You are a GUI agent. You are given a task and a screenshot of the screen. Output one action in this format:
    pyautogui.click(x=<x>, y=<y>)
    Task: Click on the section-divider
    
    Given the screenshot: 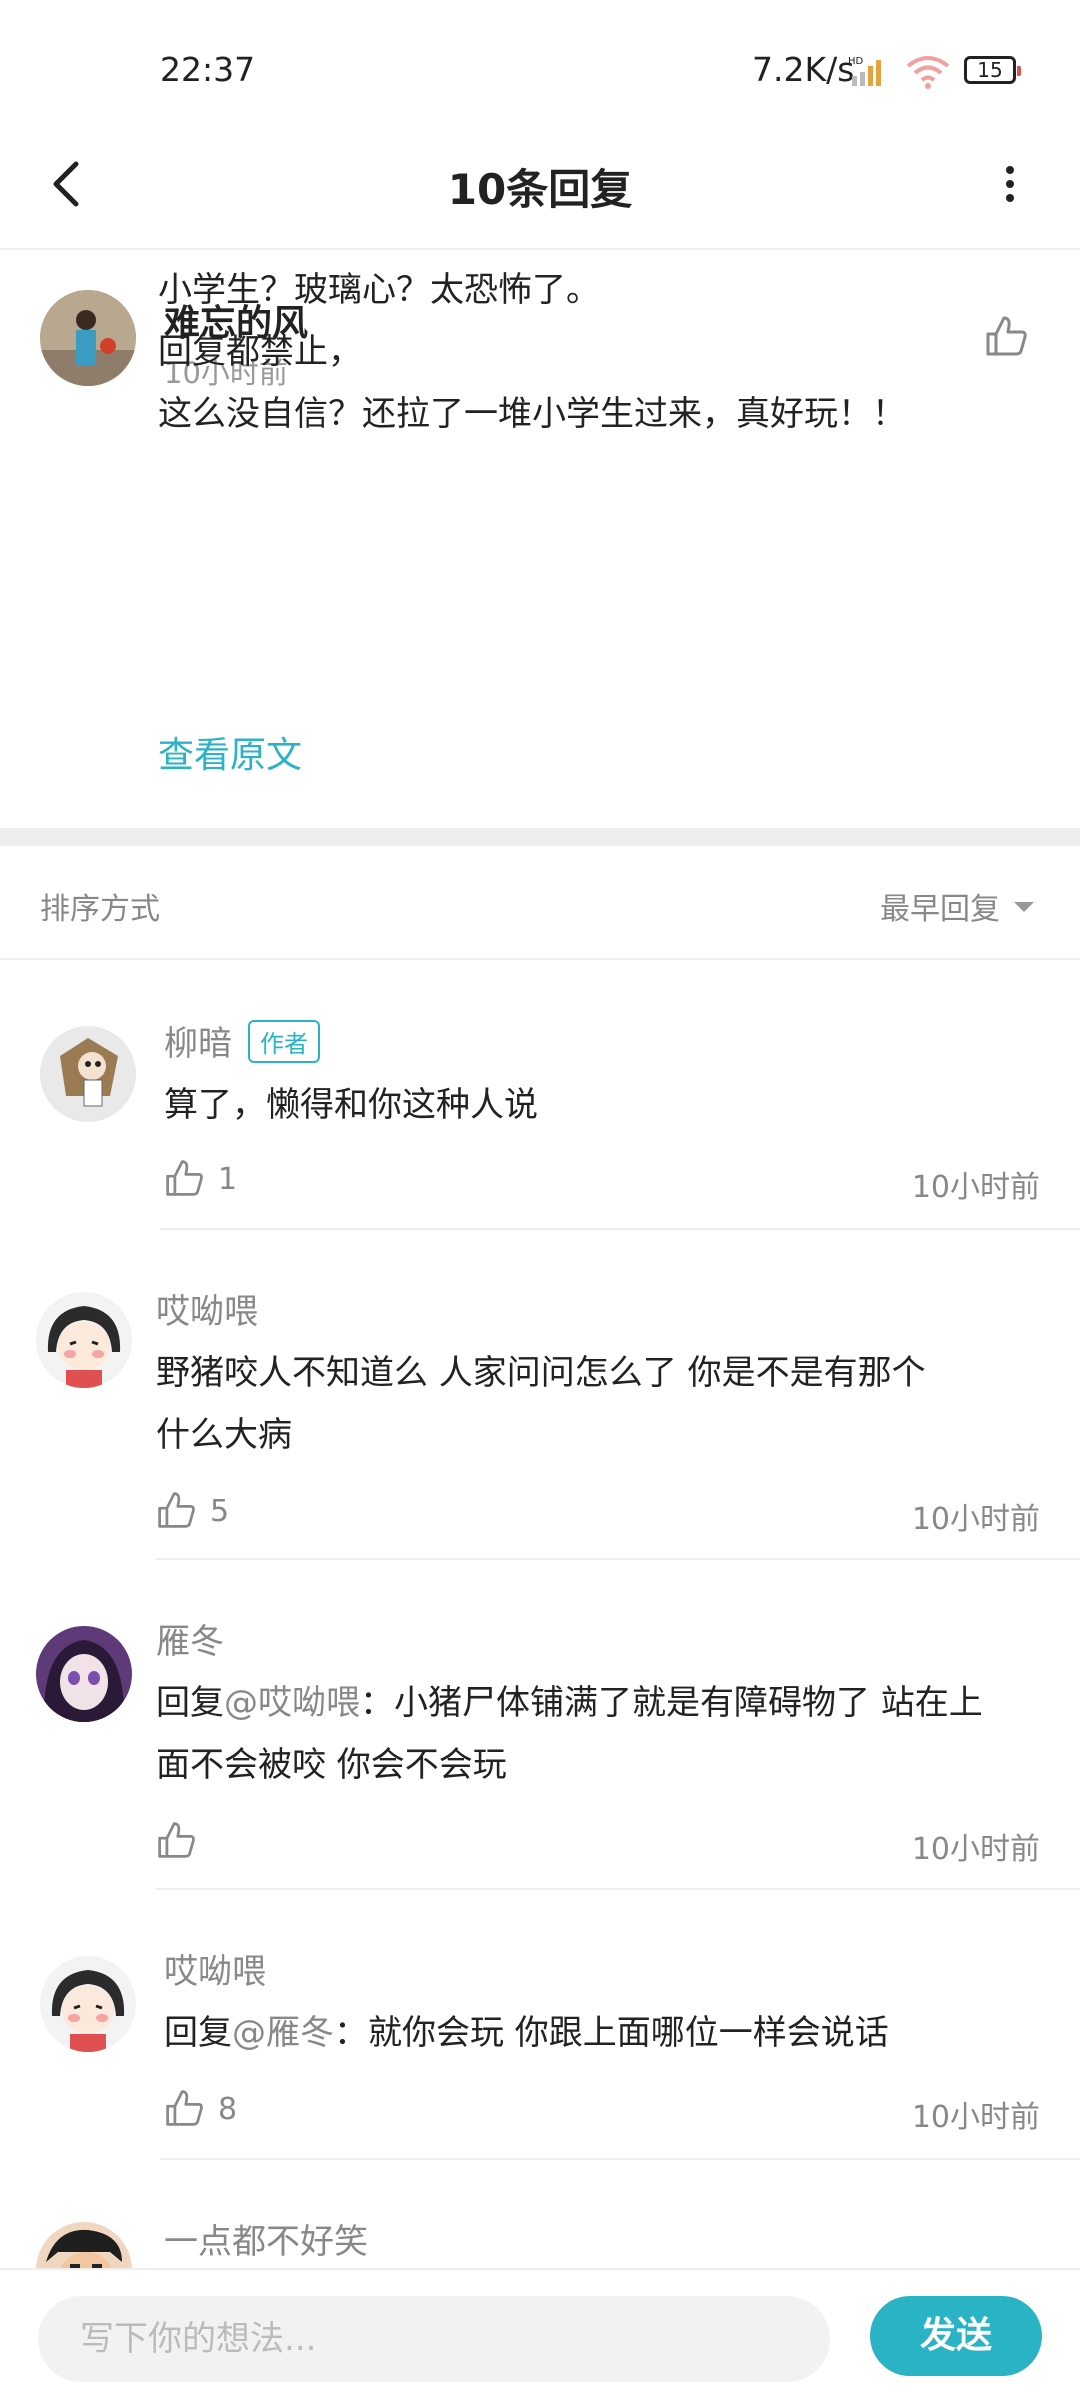 What is the action you would take?
    pyautogui.click(x=540, y=837)
    